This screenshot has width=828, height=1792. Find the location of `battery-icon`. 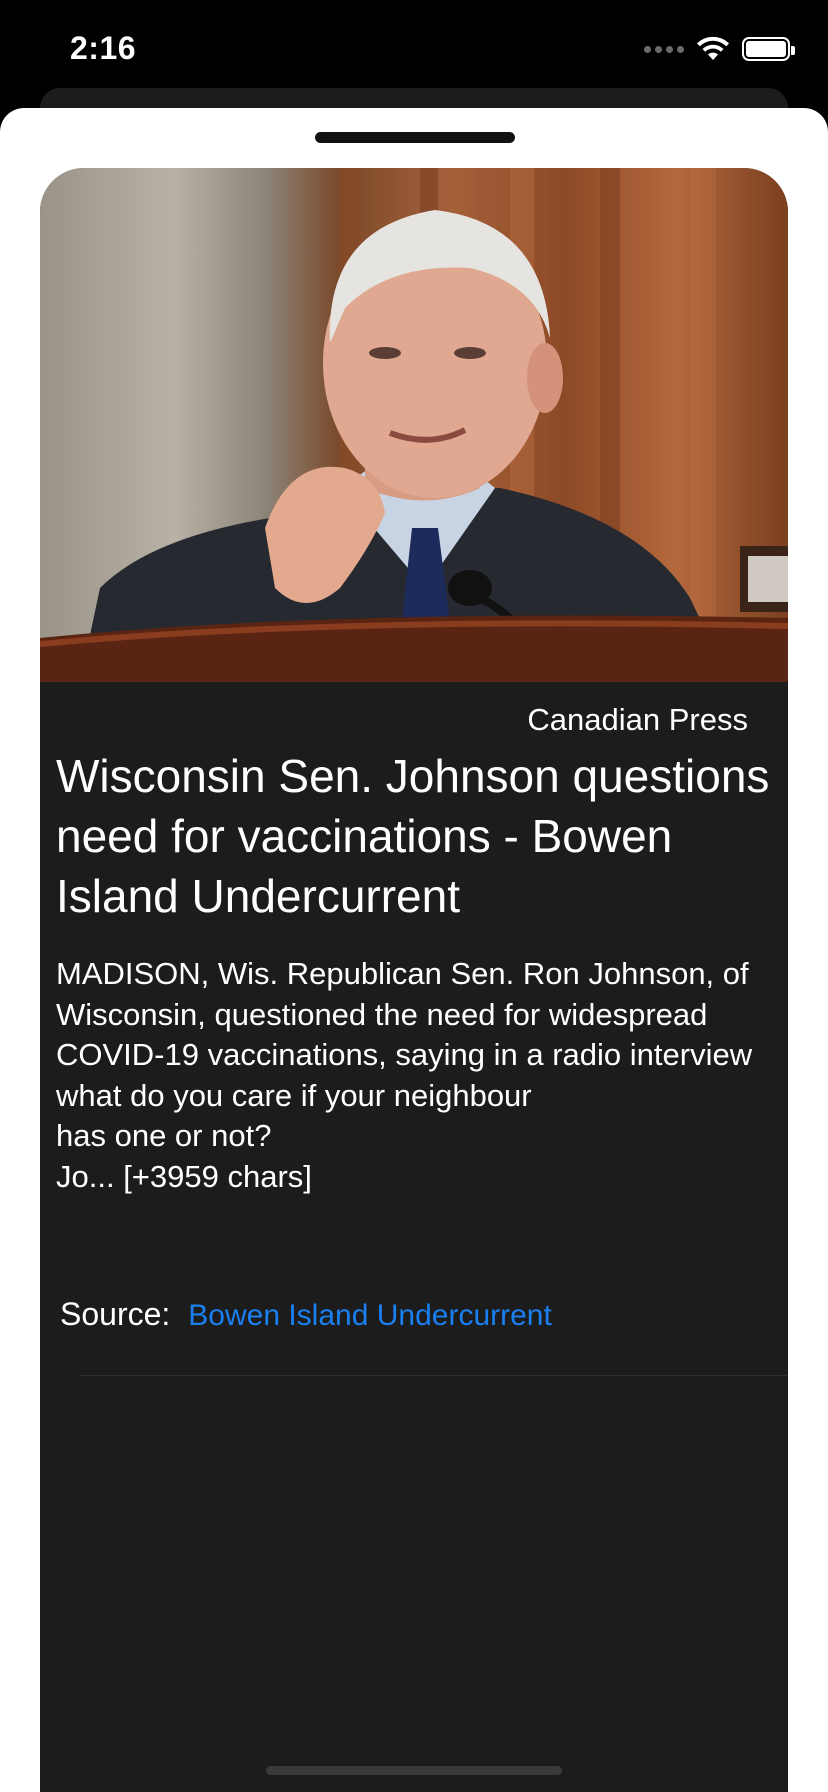

battery-icon is located at coordinates (768, 49).